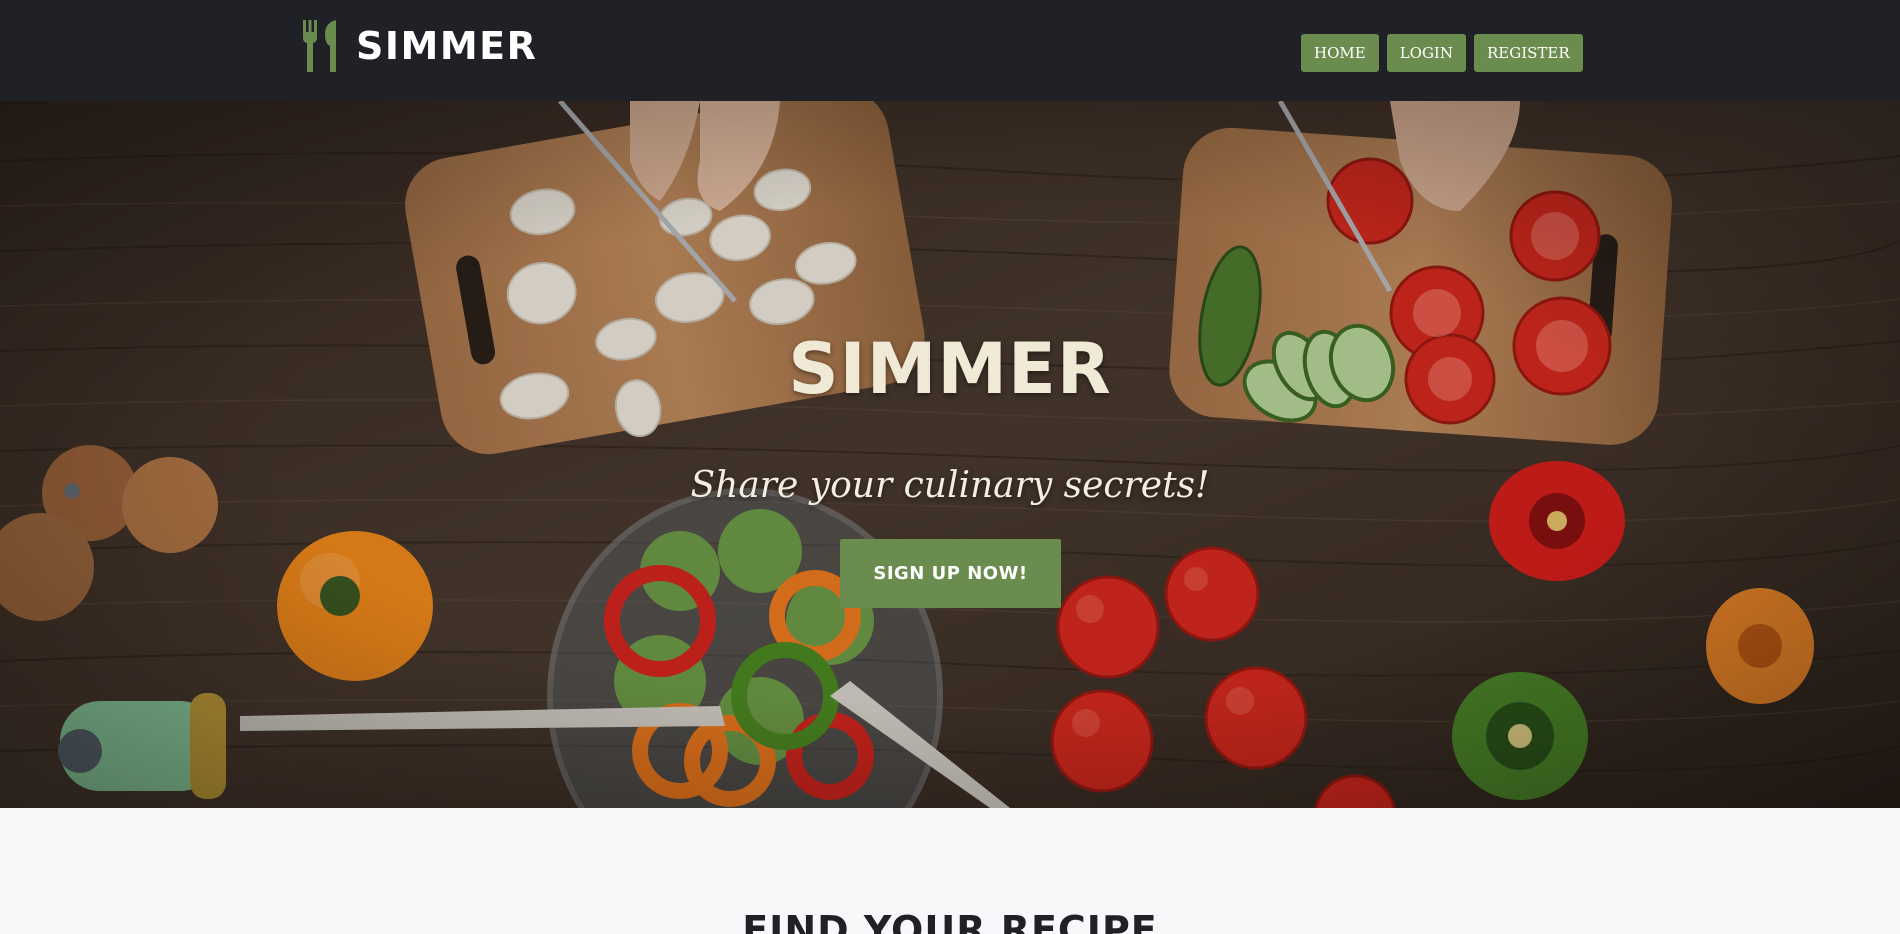 This screenshot has width=1900, height=934. I want to click on nav-register-button: REGISTER, so click(1528, 53).